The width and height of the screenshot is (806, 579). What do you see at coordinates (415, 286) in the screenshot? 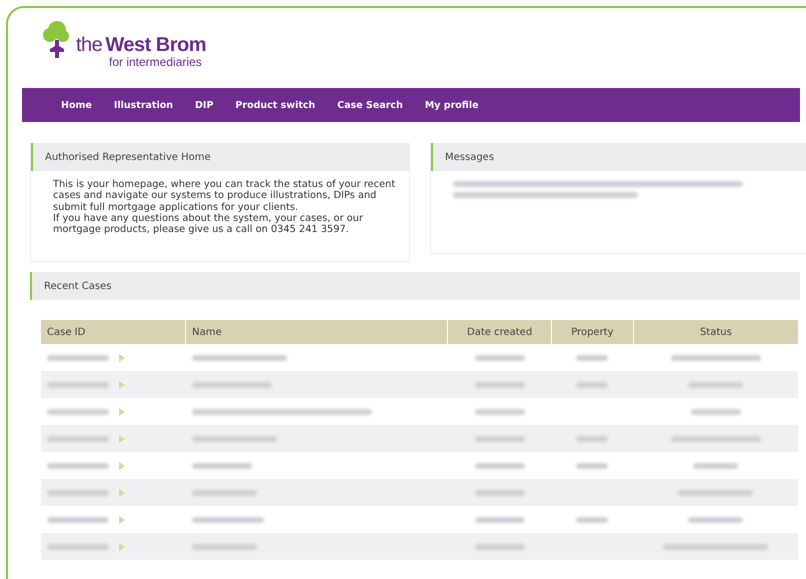
I see `section-title: Recent Cases` at bounding box center [415, 286].